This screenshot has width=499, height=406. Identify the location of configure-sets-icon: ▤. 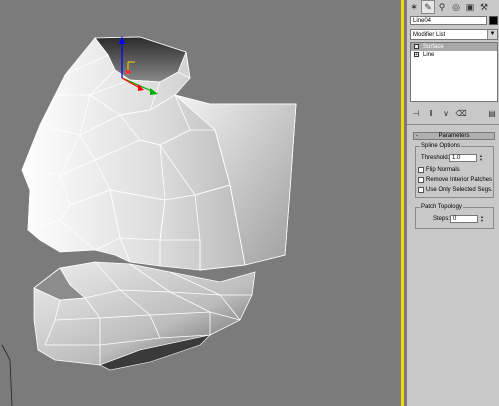
(492, 114).